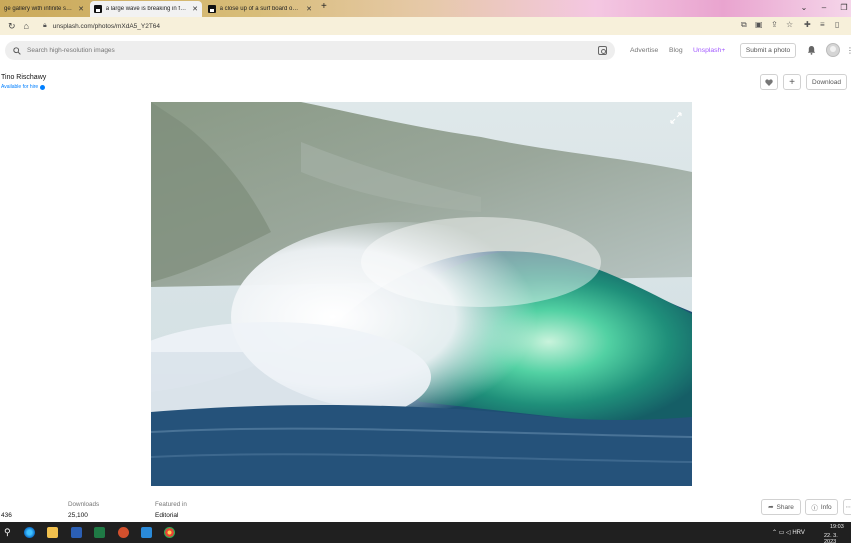  I want to click on downloads-label: Downloads, so click(84, 504).